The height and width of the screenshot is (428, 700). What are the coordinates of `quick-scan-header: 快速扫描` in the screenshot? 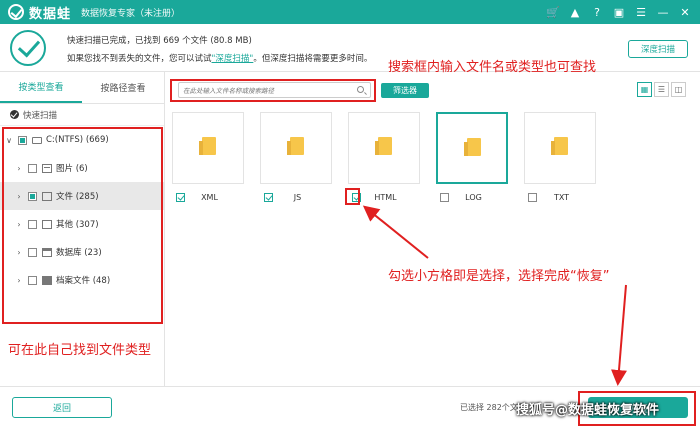 It's located at (82, 115).